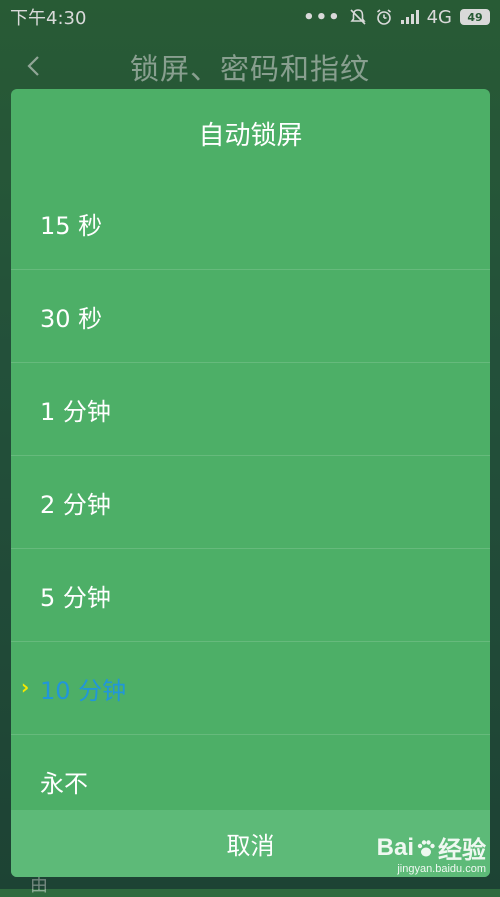 This screenshot has width=500, height=897. Describe the element at coordinates (250, 135) in the screenshot. I see `dialog-title: 自动锁屏` at that location.